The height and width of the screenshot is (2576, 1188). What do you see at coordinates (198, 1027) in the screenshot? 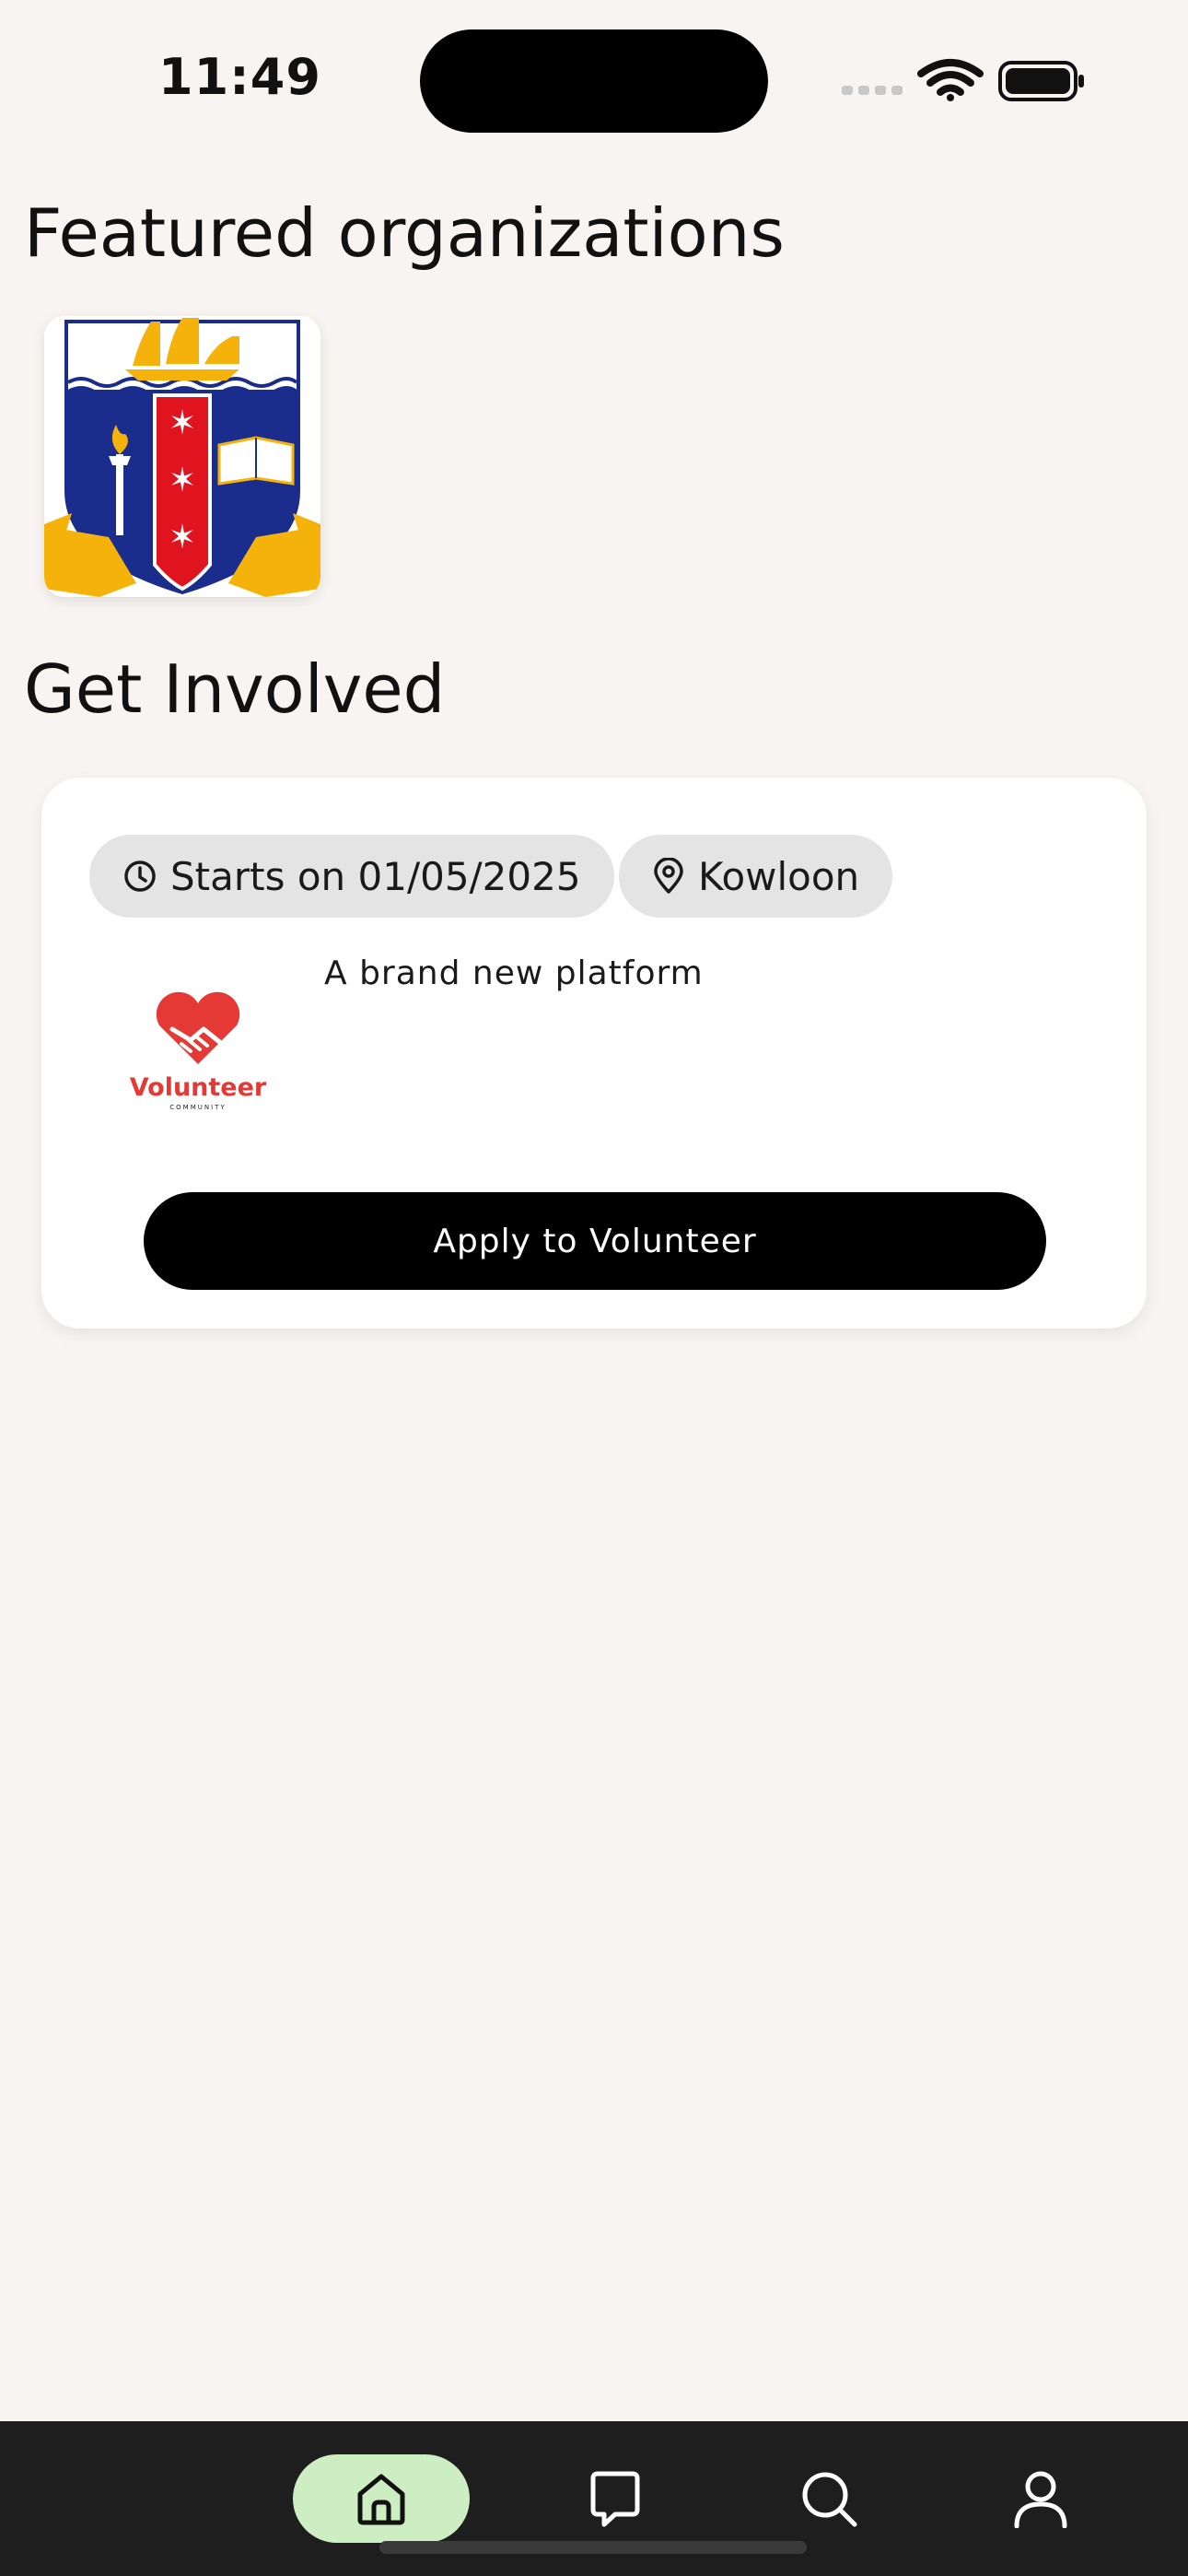
I see `heart-handshake-icon` at bounding box center [198, 1027].